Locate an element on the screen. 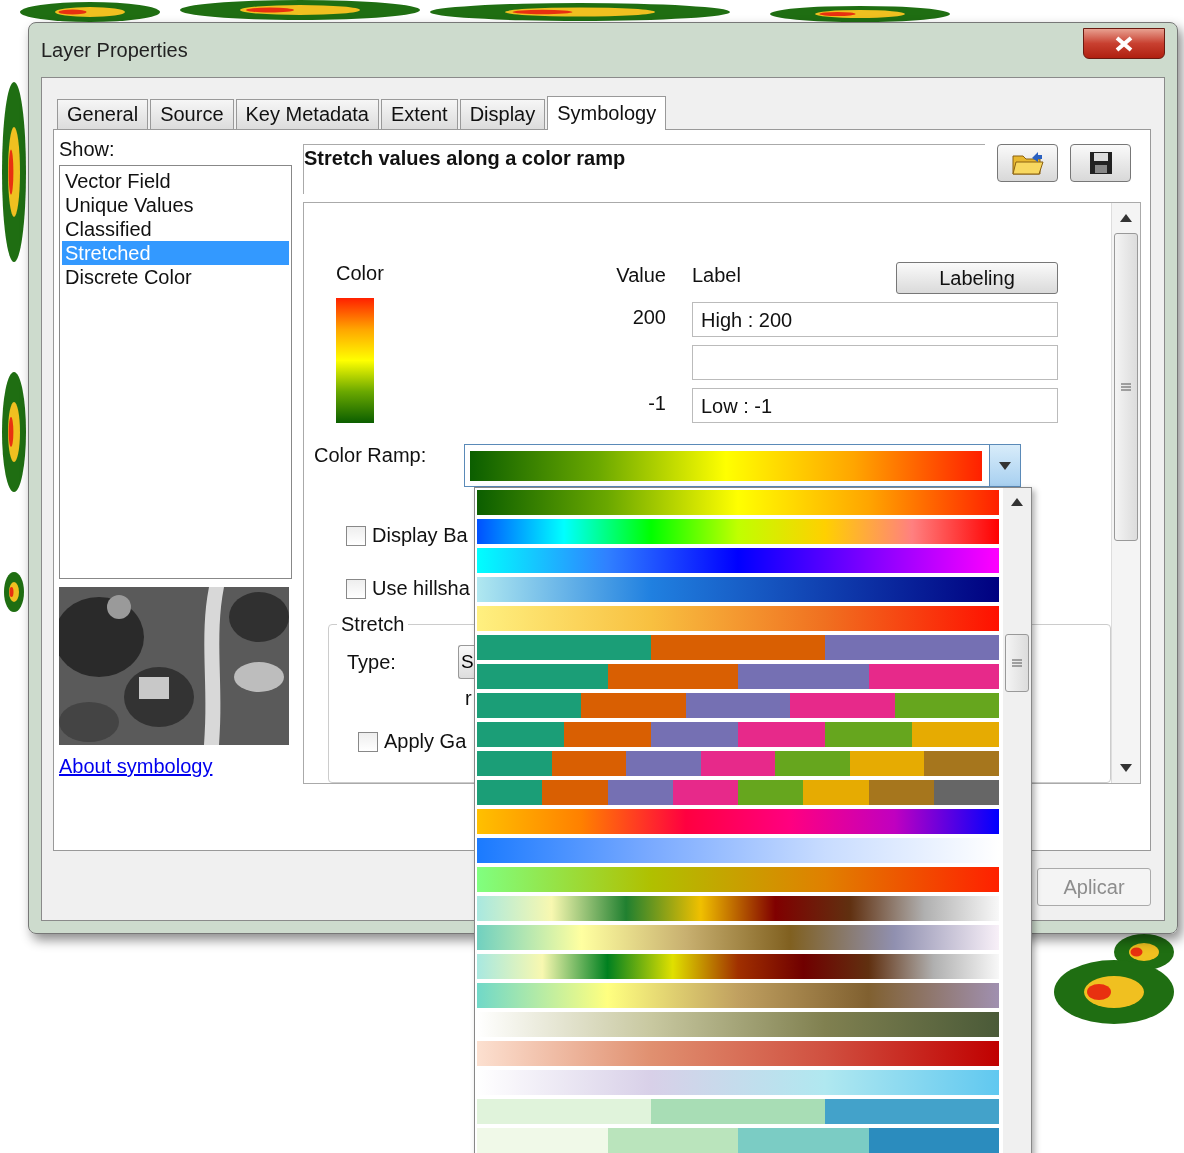 This screenshot has height=1153, width=1184. field-label: r is located at coordinates (468, 698).